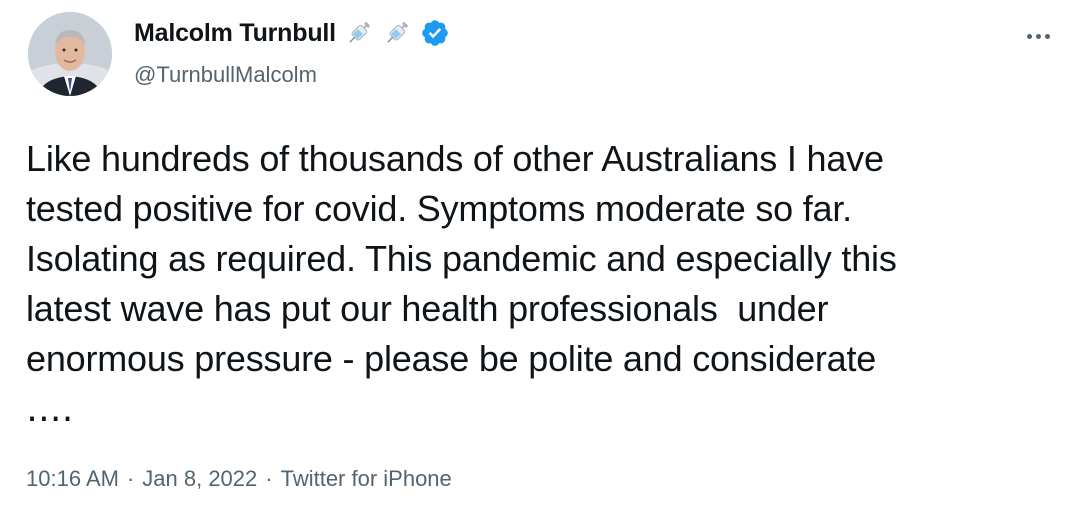  I want to click on tweet-date: Jan 8, 2022, so click(199, 479).